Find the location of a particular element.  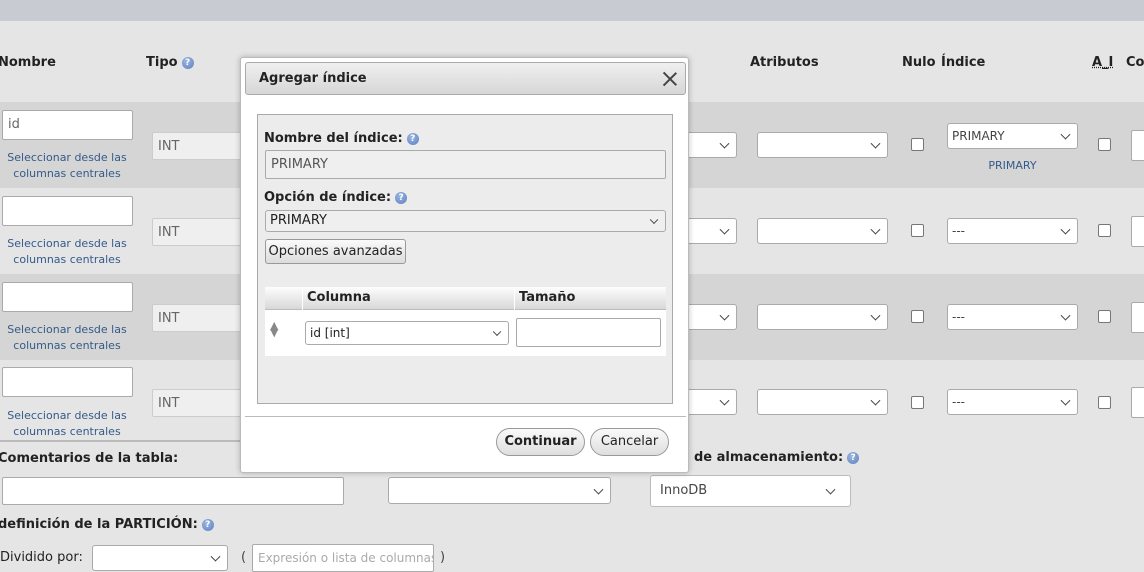

index-column-select: id [int] is located at coordinates (407, 333).